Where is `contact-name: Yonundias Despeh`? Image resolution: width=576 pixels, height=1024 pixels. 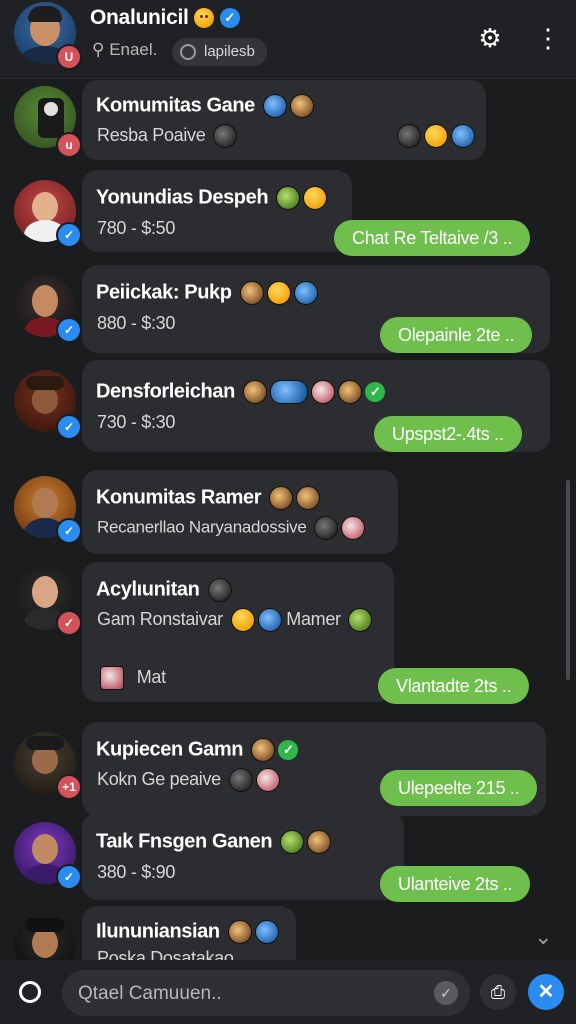 contact-name: Yonundias Despeh is located at coordinates (212, 198).